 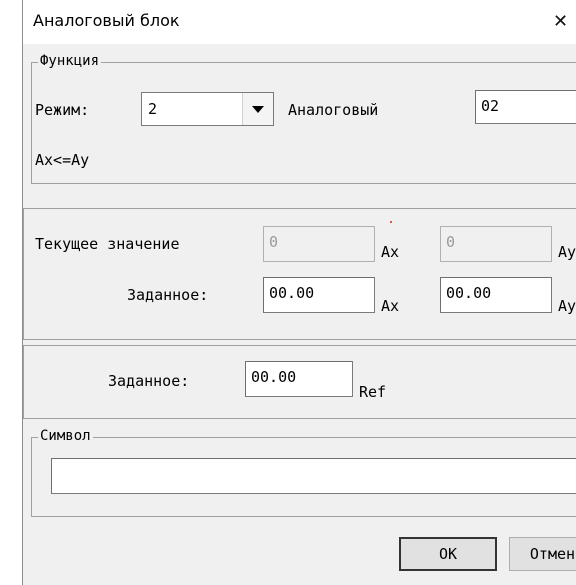 What do you see at coordinates (257, 109) in the screenshot?
I see `chevron-down-icon` at bounding box center [257, 109].